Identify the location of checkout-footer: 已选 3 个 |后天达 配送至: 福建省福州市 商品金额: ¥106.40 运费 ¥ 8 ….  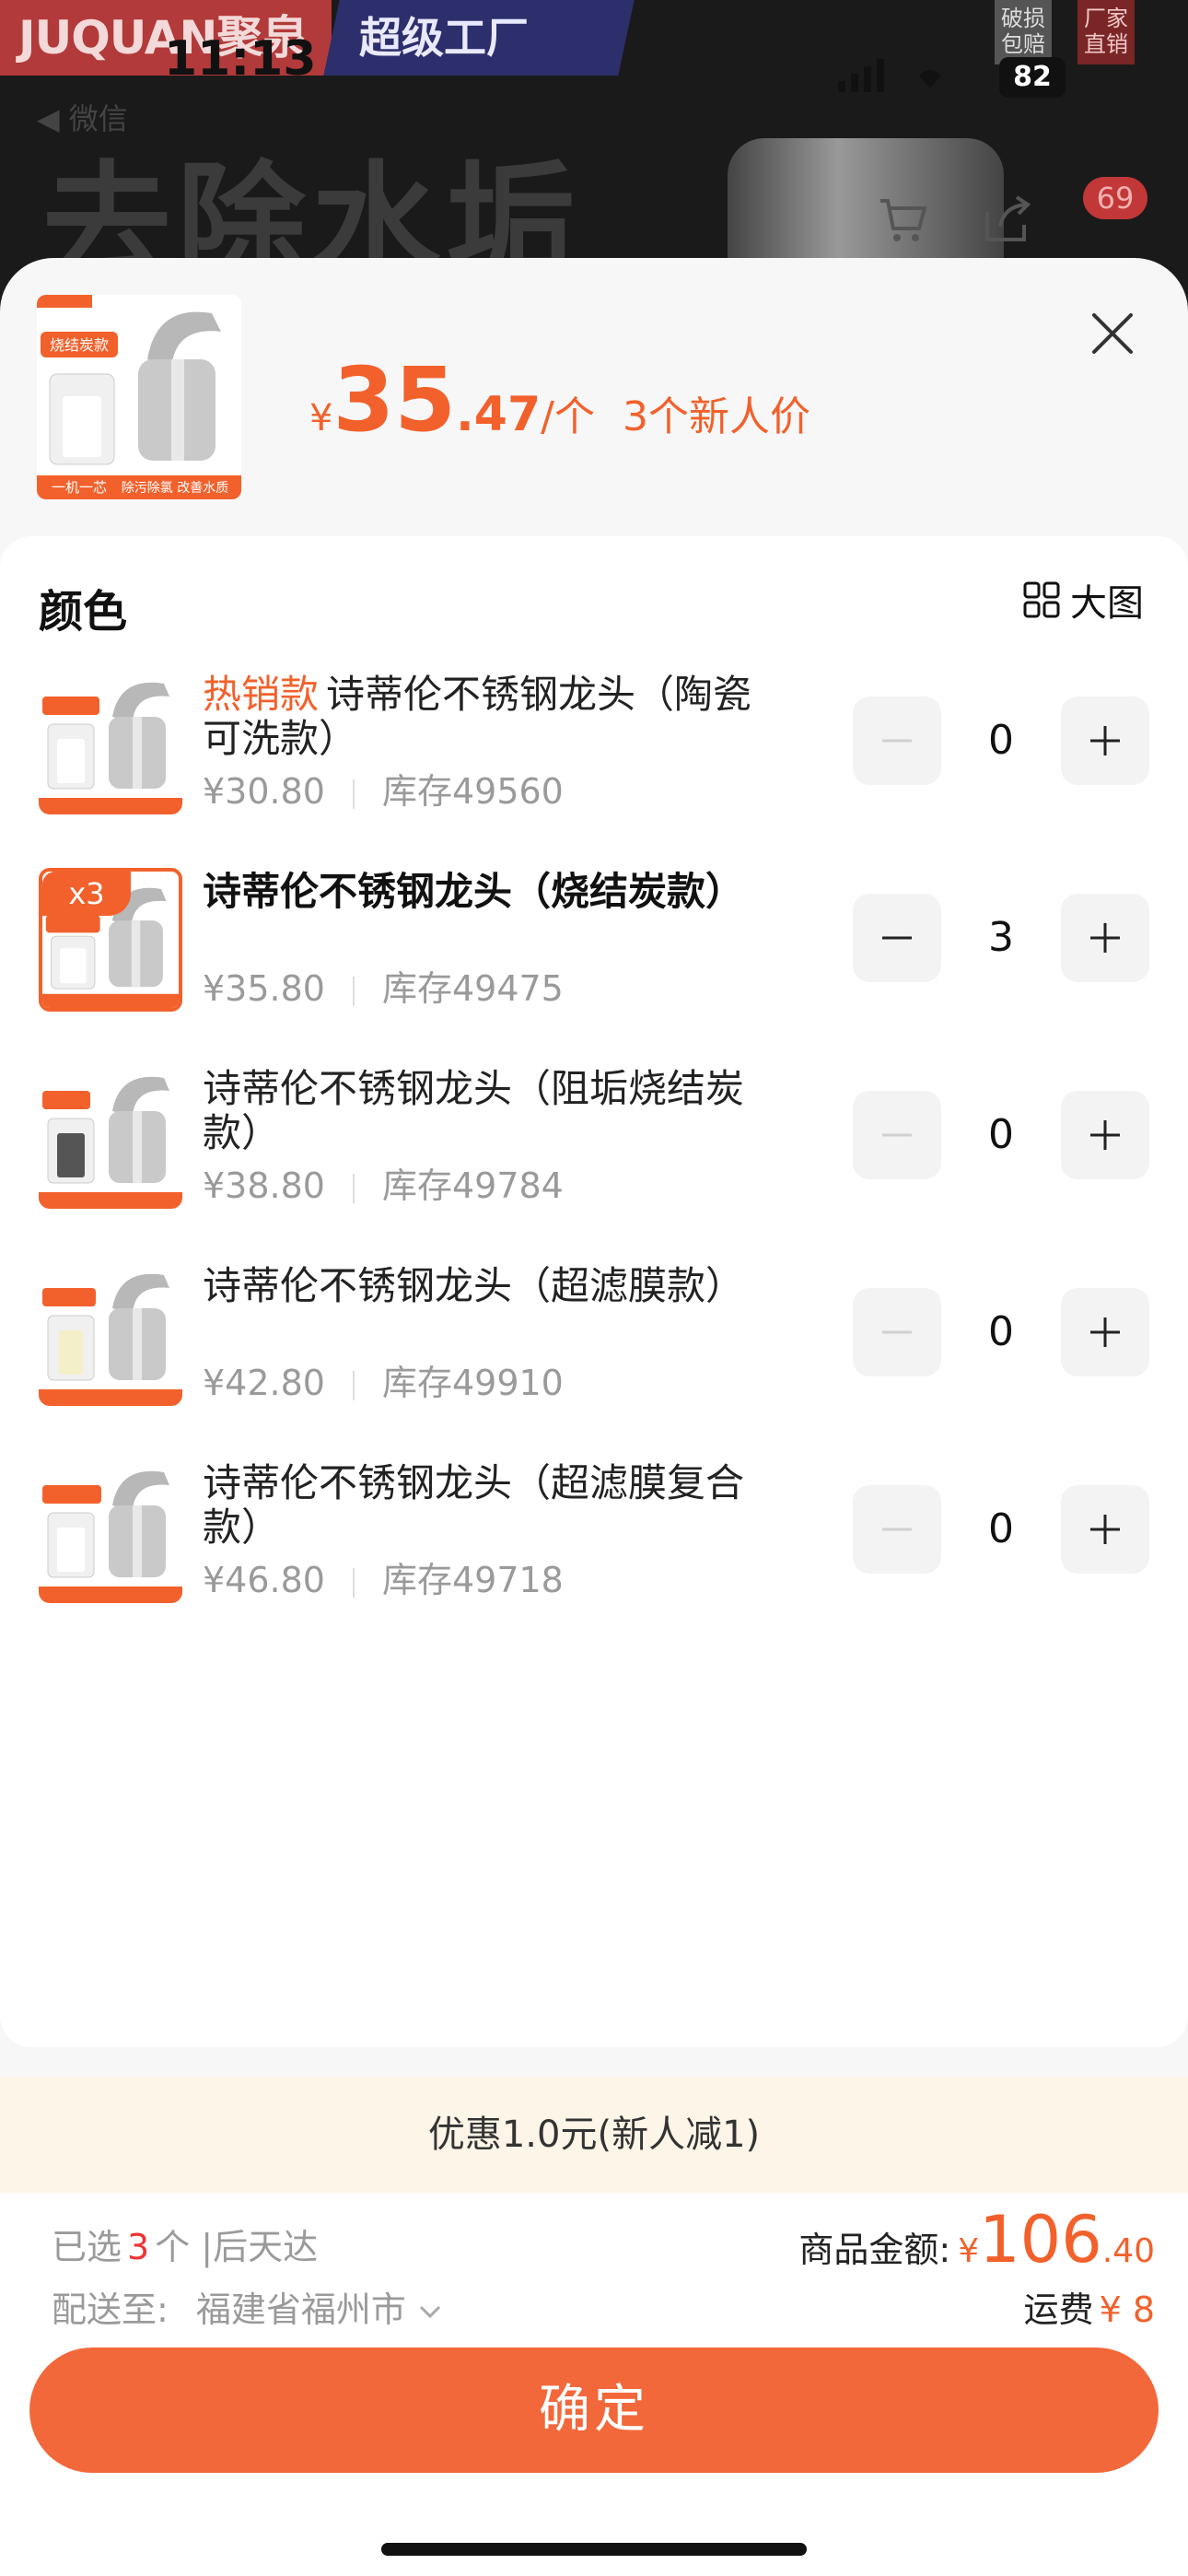
(594, 2384).